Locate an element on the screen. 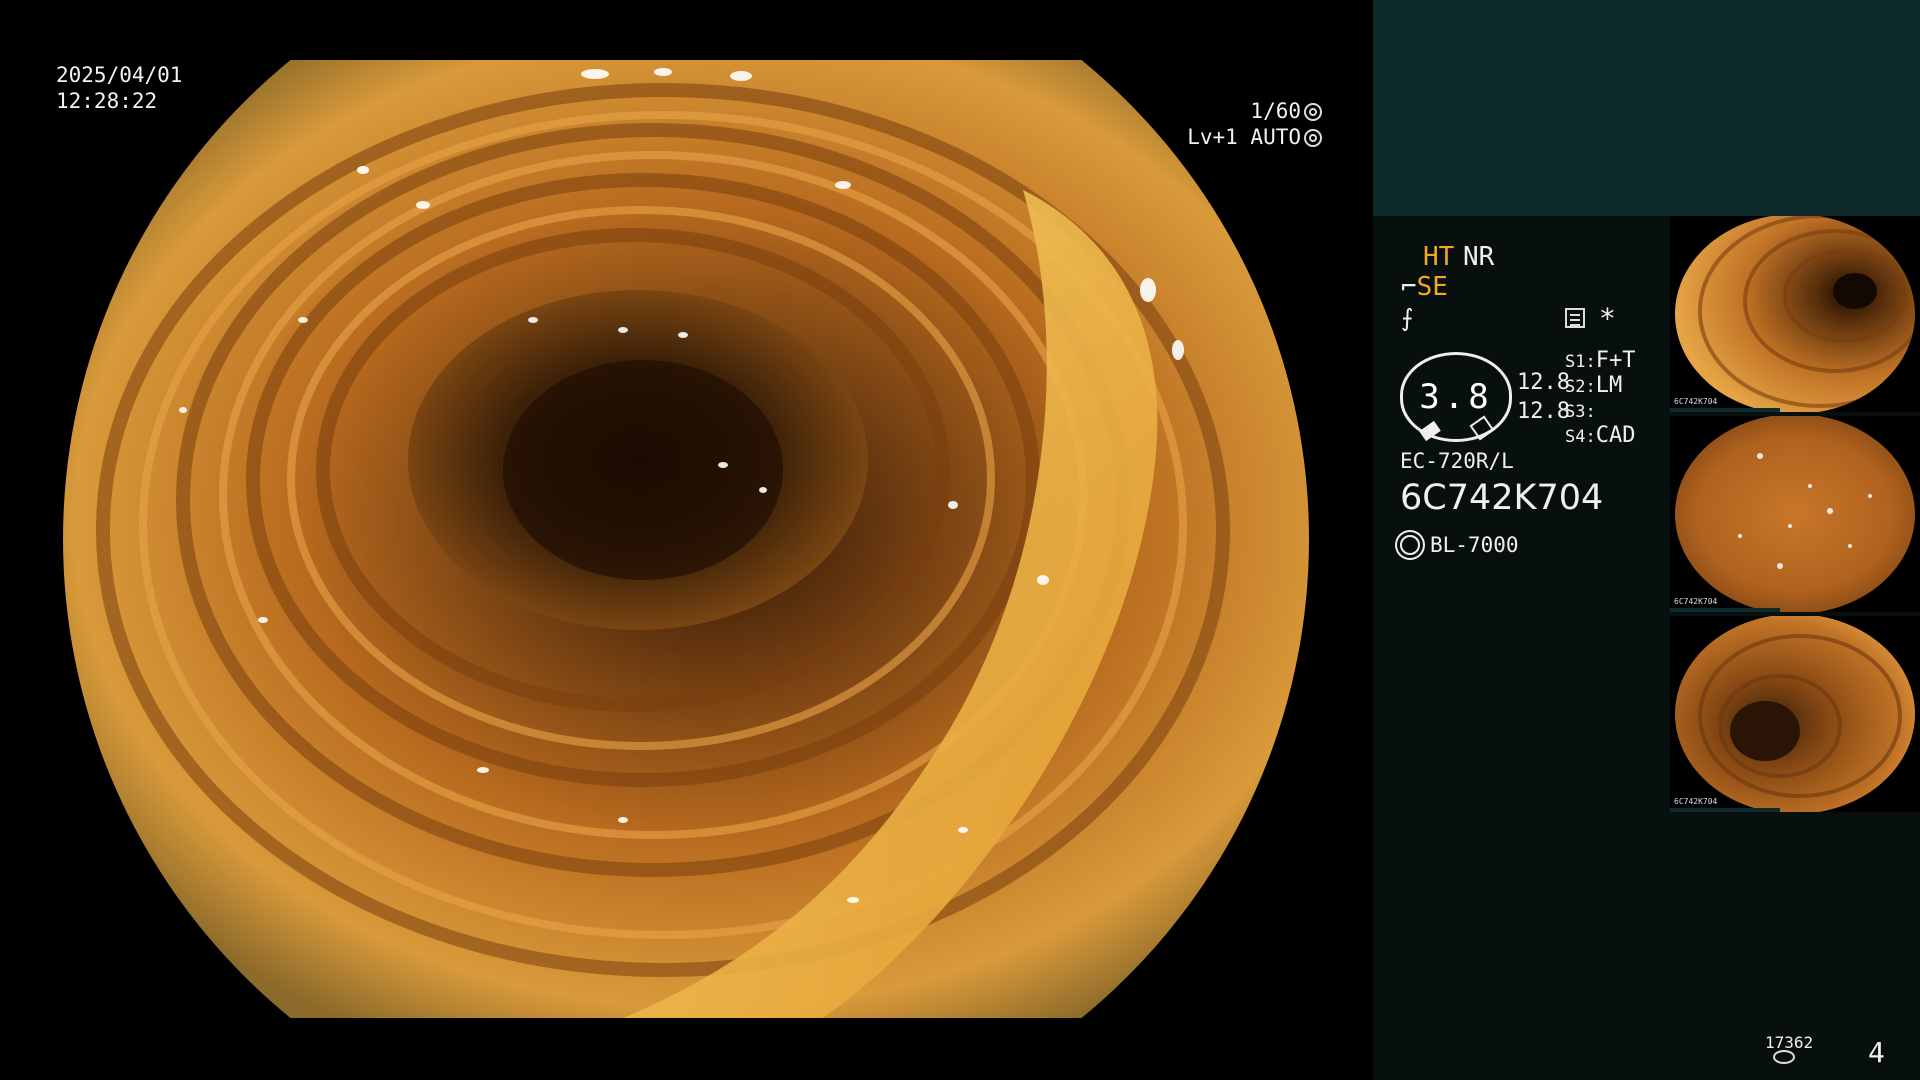 Image resolution: width=1920 pixels, height=1080 pixels. ht-indicator: HT is located at coordinates (1439, 257).